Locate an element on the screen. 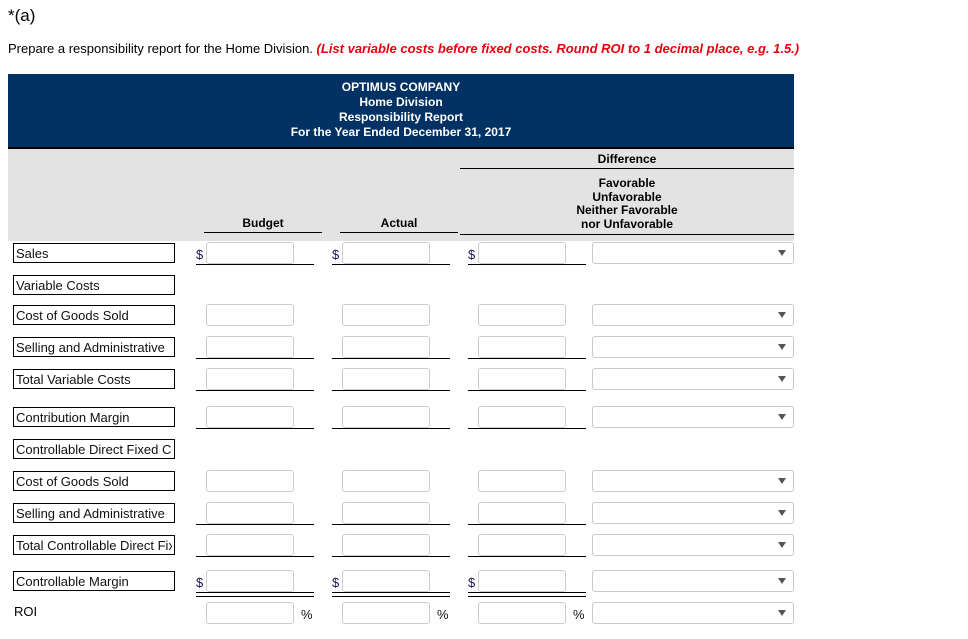 The width and height of the screenshot is (968, 639). row-label-text: ROI is located at coordinates (26, 611).